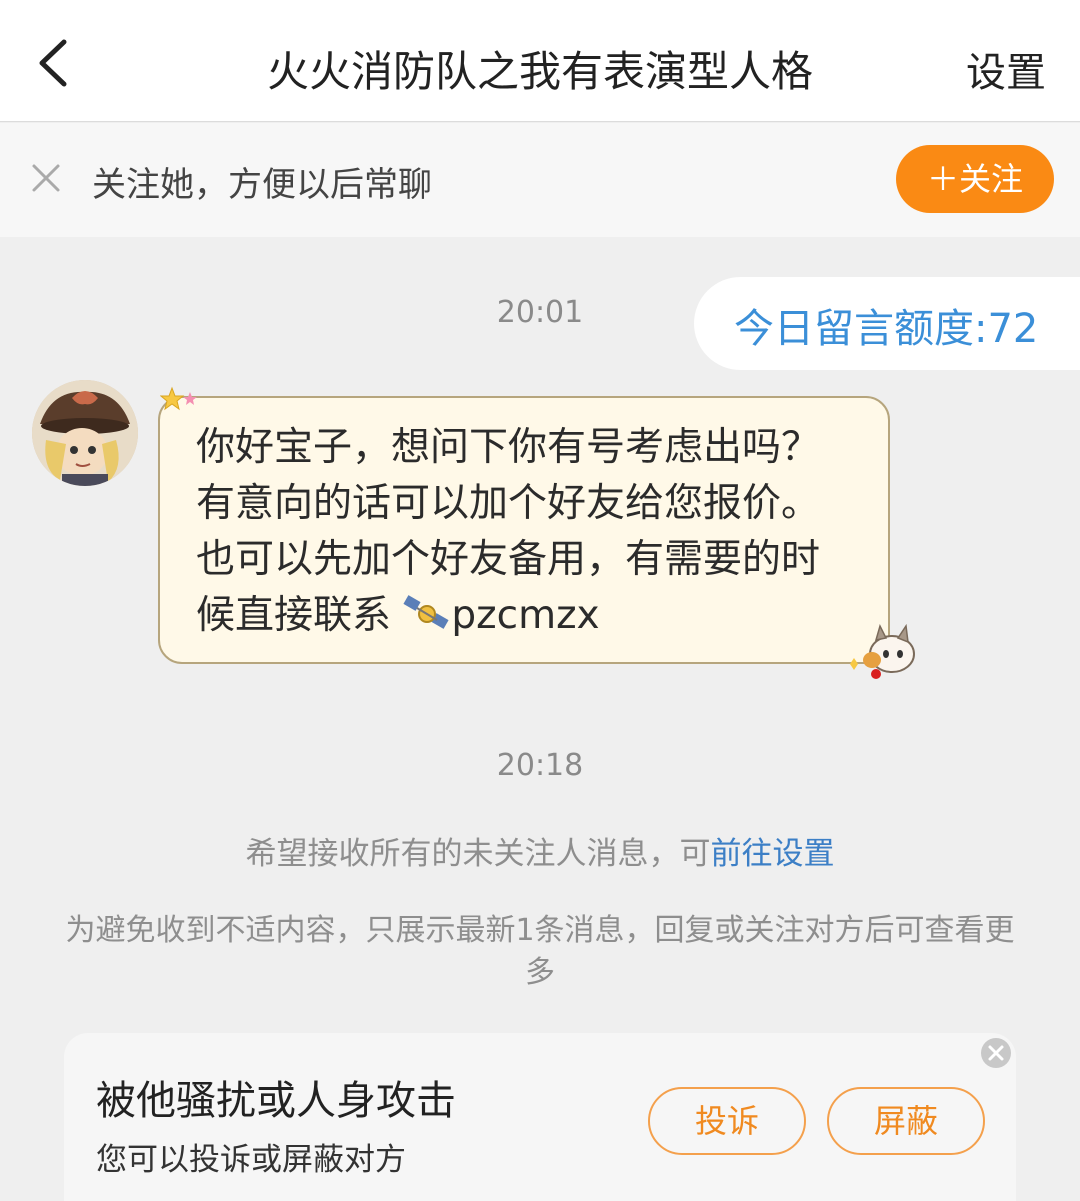 This screenshot has width=1080, height=1201. I want to click on report-card-title: 被他骚扰或人身攻击, so click(276, 1101).